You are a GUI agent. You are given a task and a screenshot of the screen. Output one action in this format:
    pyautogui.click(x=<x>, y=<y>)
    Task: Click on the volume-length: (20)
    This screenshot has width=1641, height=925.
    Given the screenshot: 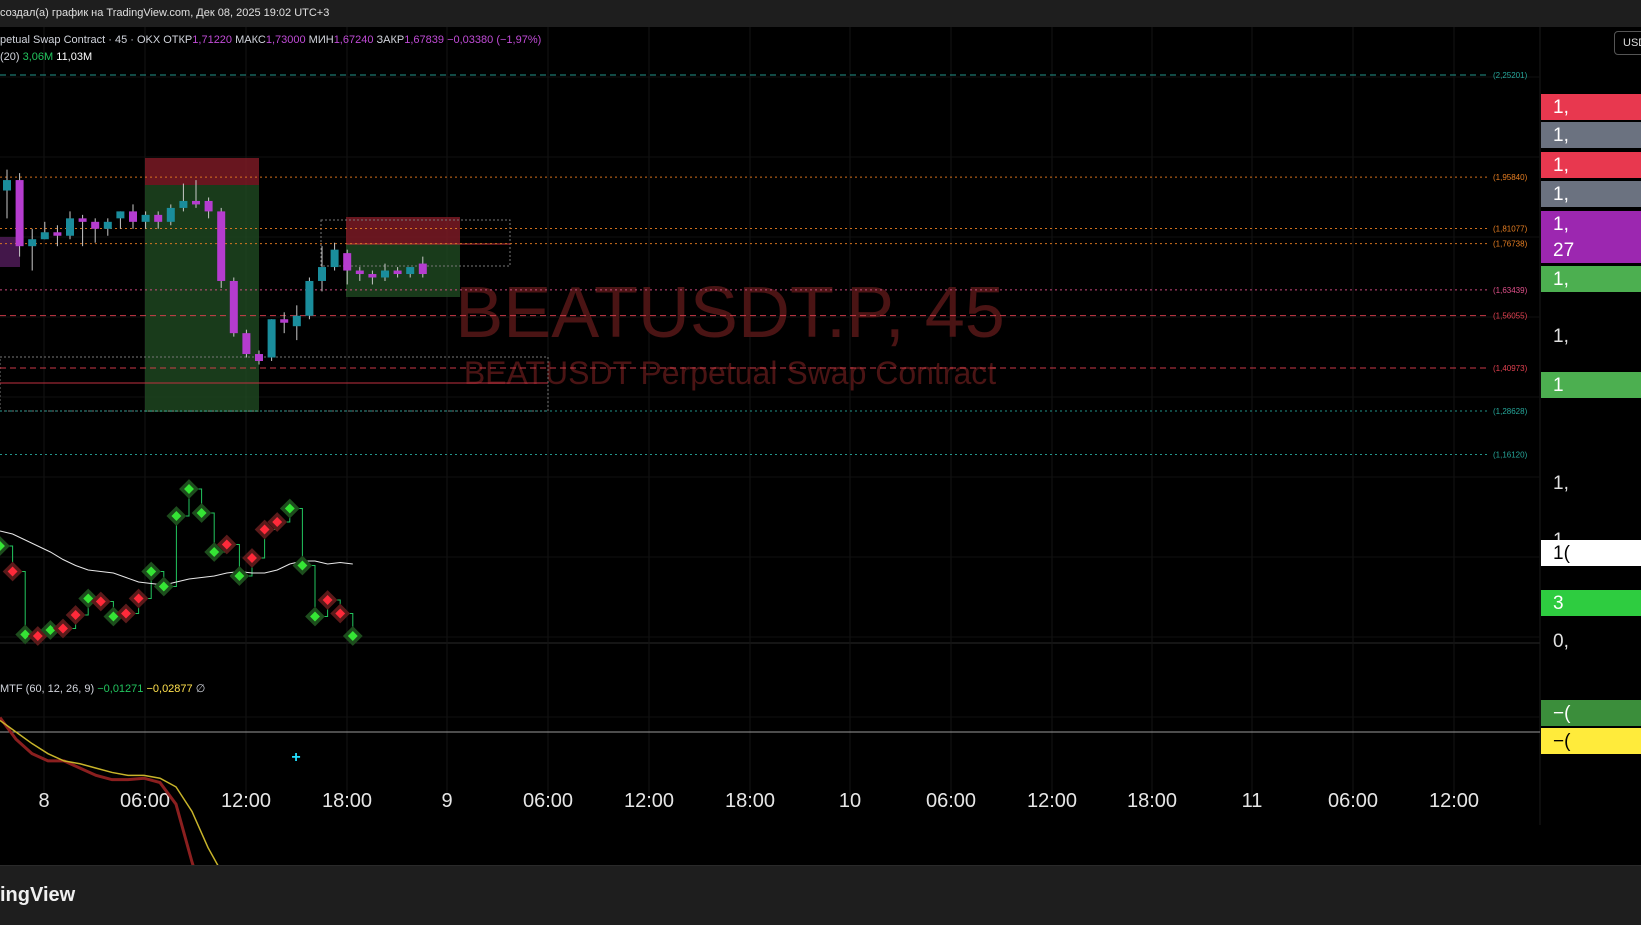 What is the action you would take?
    pyautogui.click(x=10, y=57)
    